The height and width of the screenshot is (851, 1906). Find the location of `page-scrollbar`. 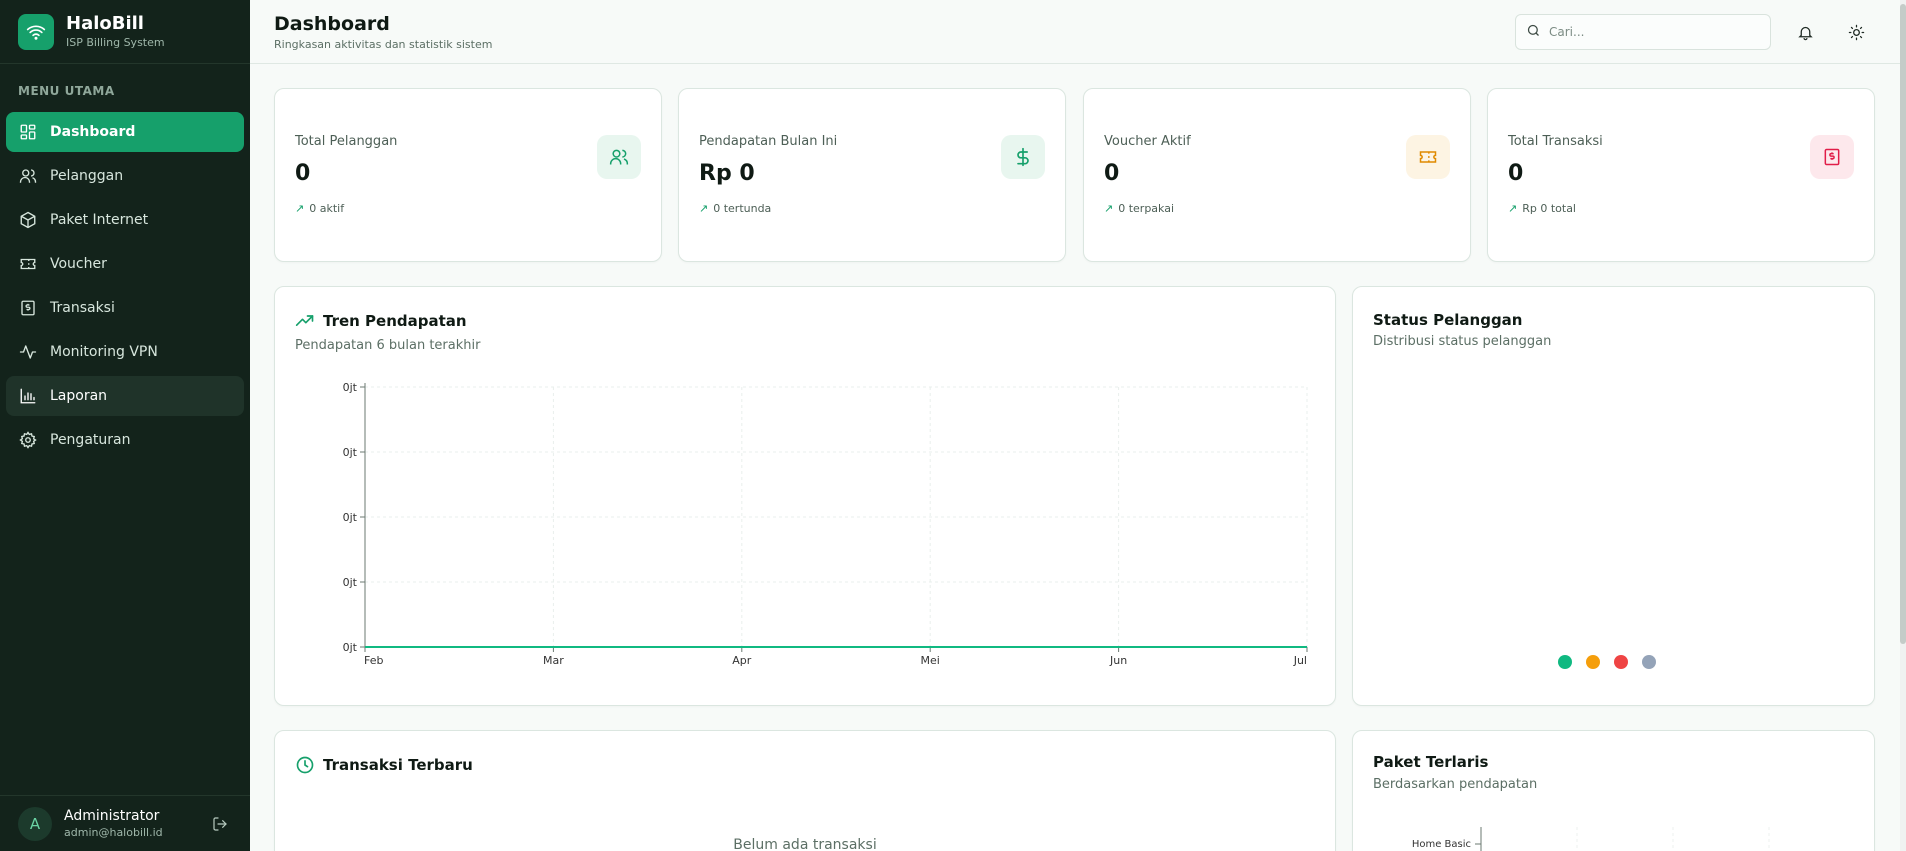

page-scrollbar is located at coordinates (1903, 425).